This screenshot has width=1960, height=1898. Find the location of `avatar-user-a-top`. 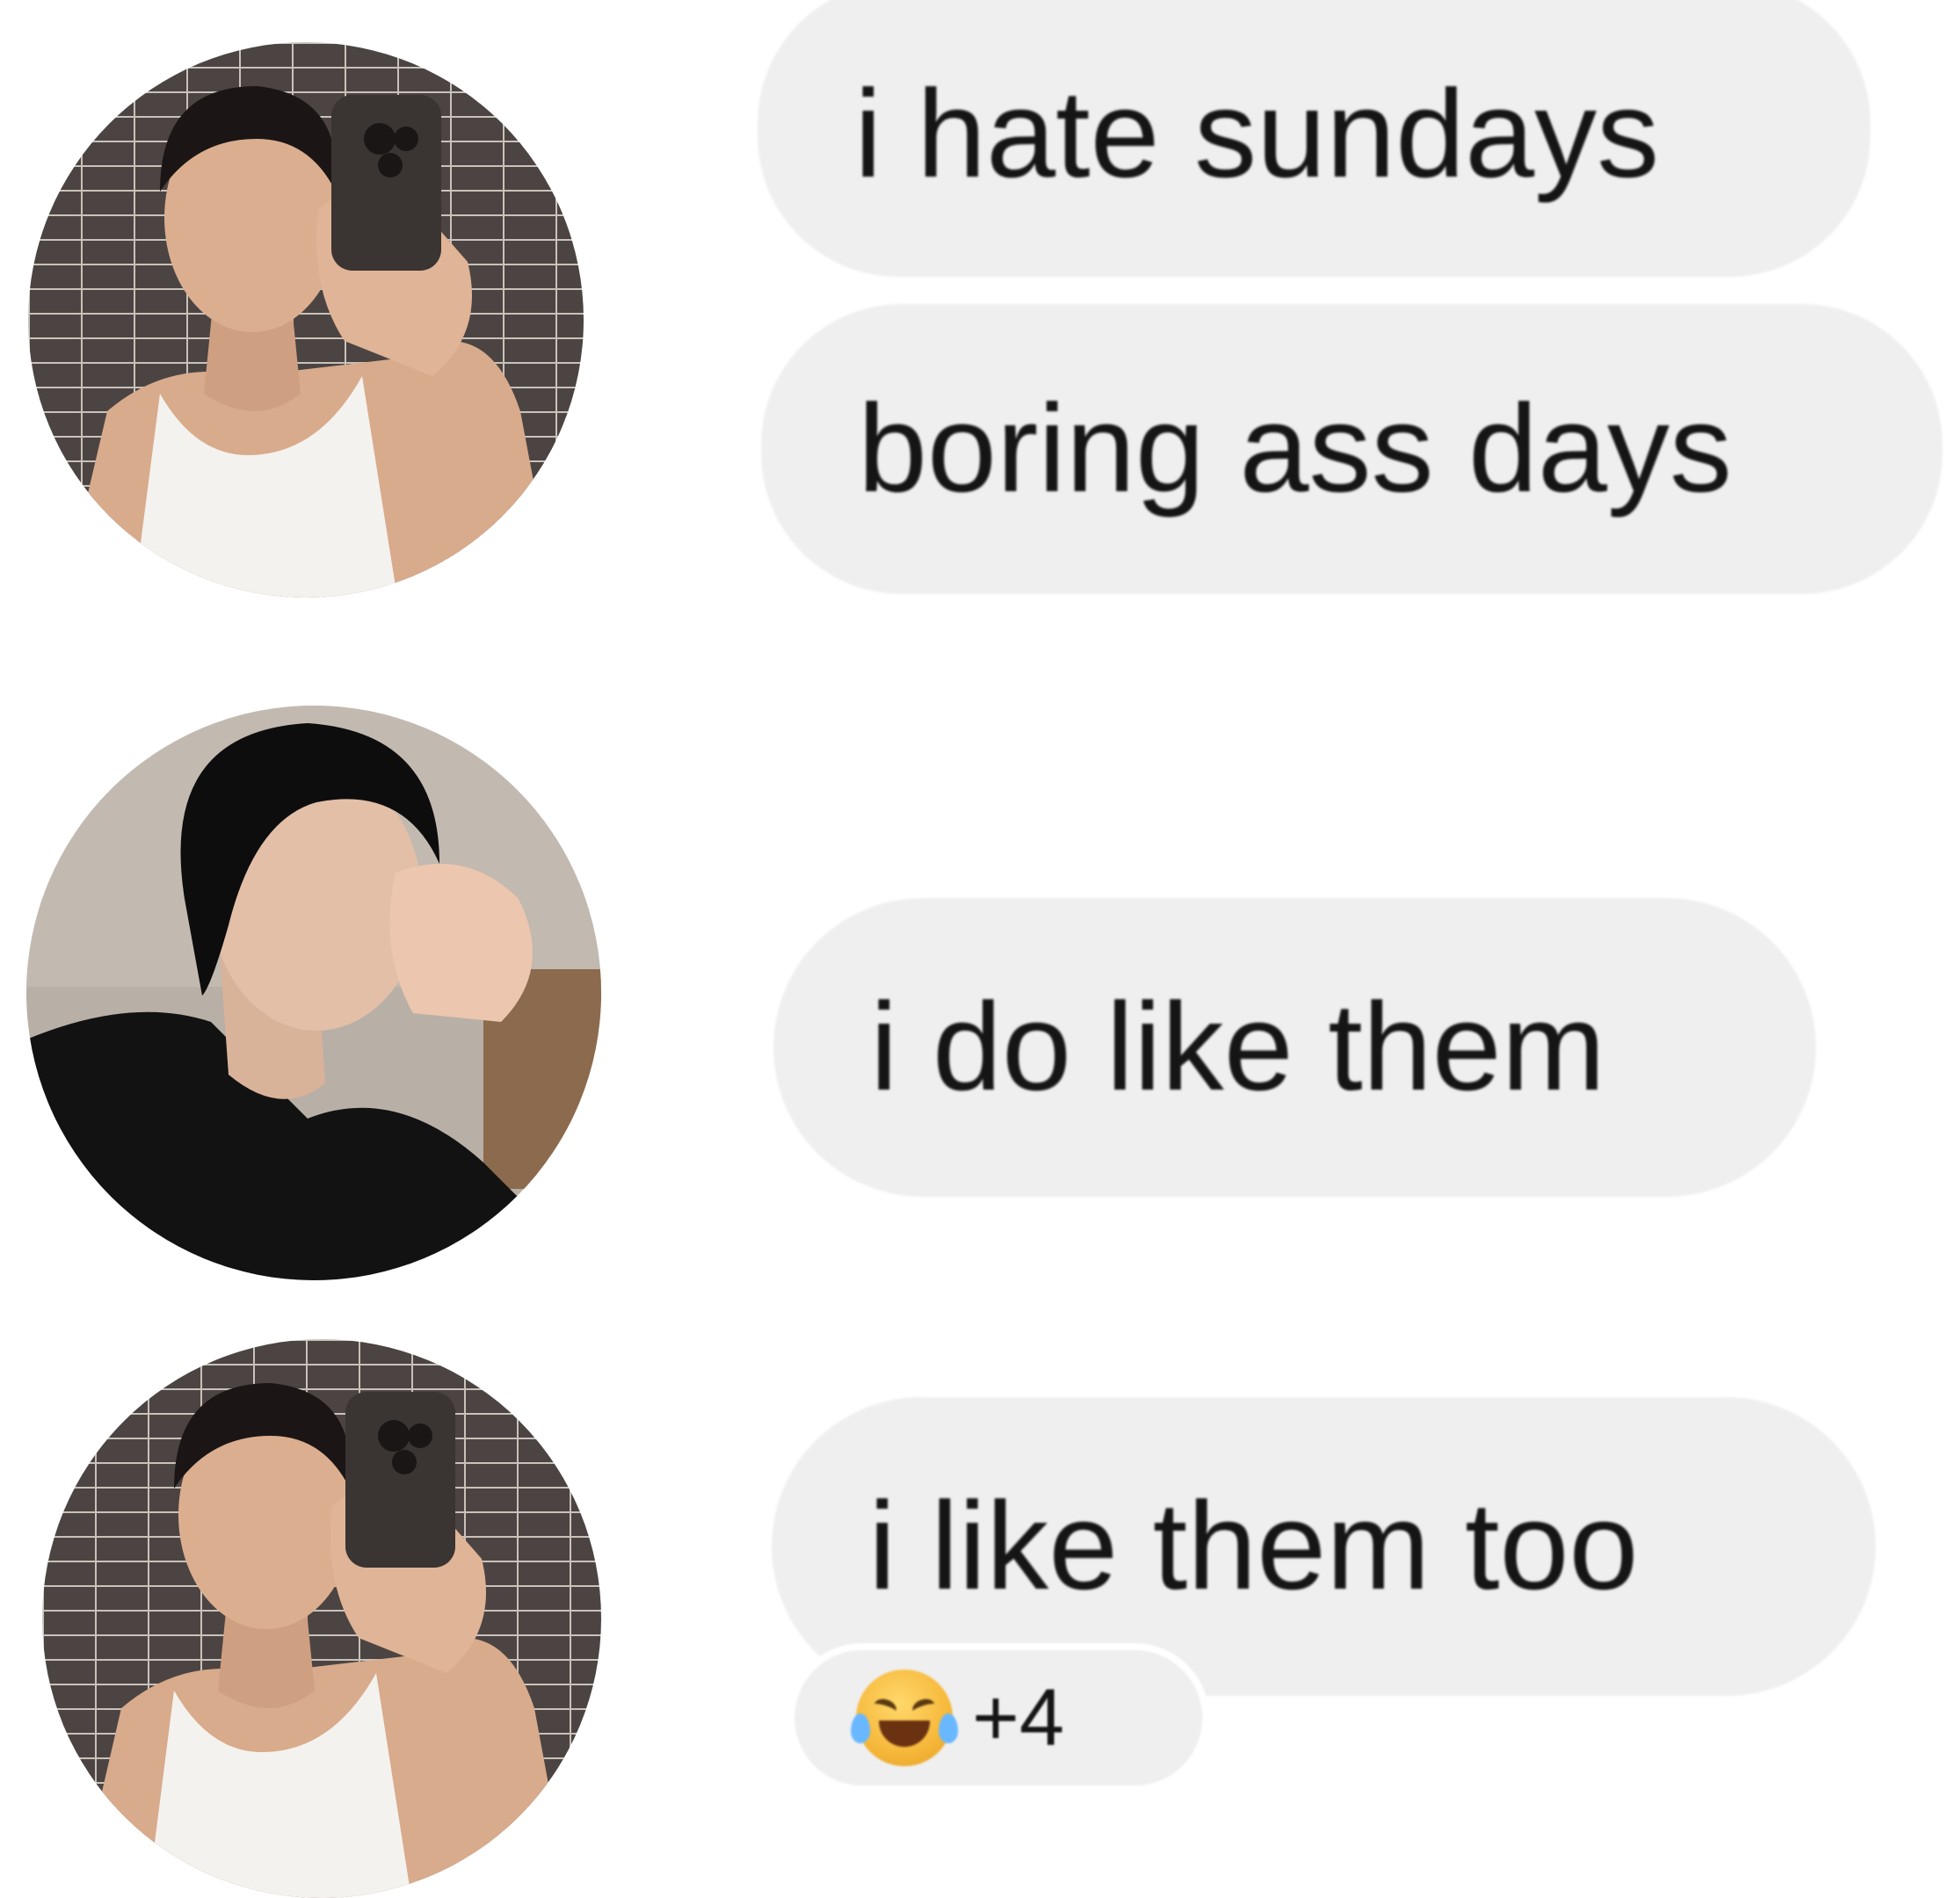

avatar-user-a-top is located at coordinates (306, 320).